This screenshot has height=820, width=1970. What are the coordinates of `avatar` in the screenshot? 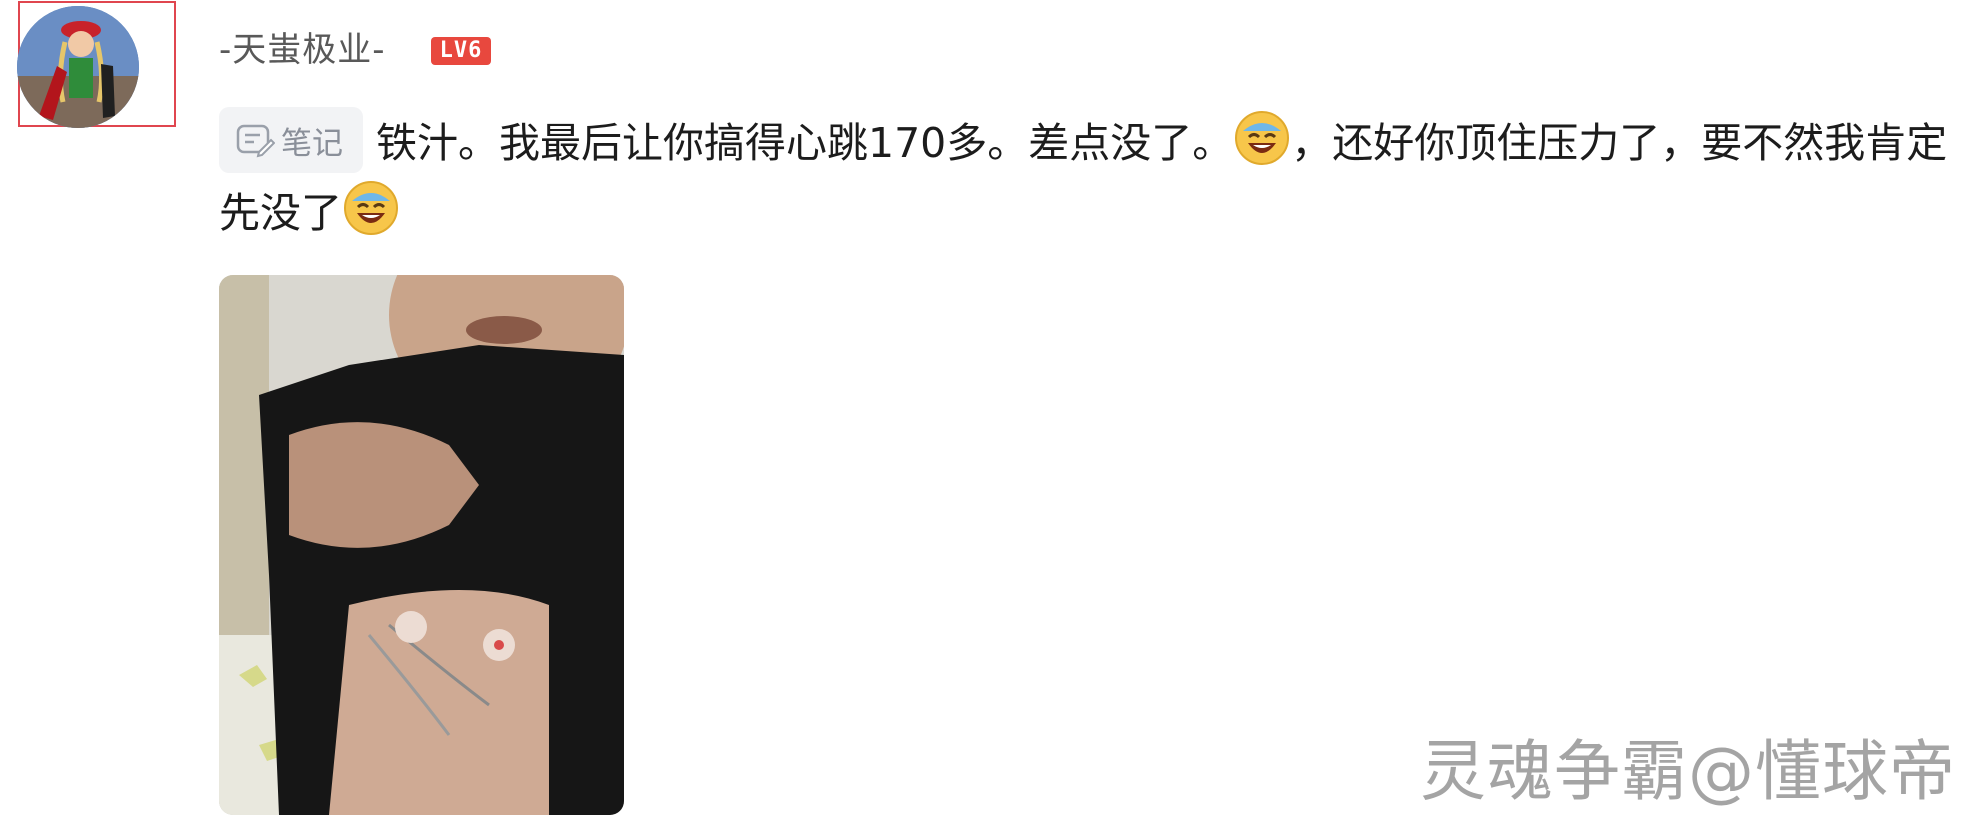 It's located at (78, 67).